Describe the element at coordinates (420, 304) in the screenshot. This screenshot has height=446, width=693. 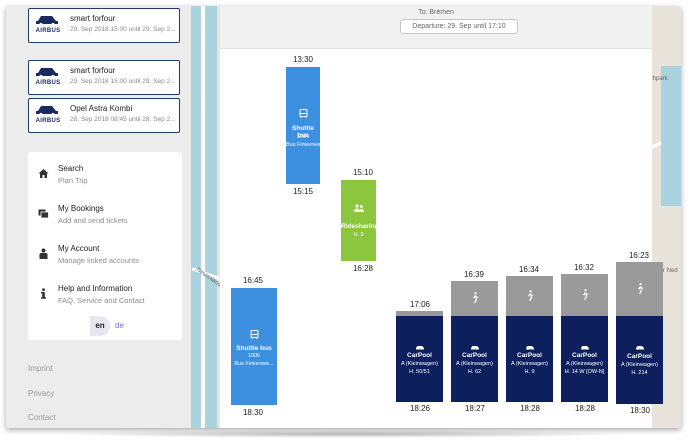
I see `trip-start-time: 17:06` at that location.